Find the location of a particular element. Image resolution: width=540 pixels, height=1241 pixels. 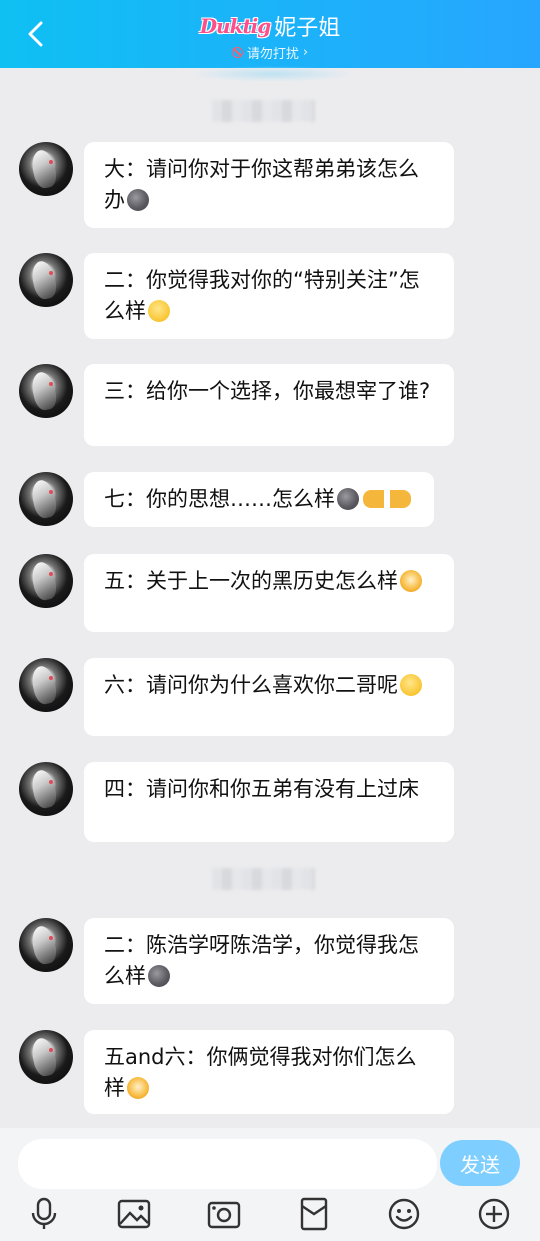

status-text: 请勿打扰 is located at coordinates (272, 54).